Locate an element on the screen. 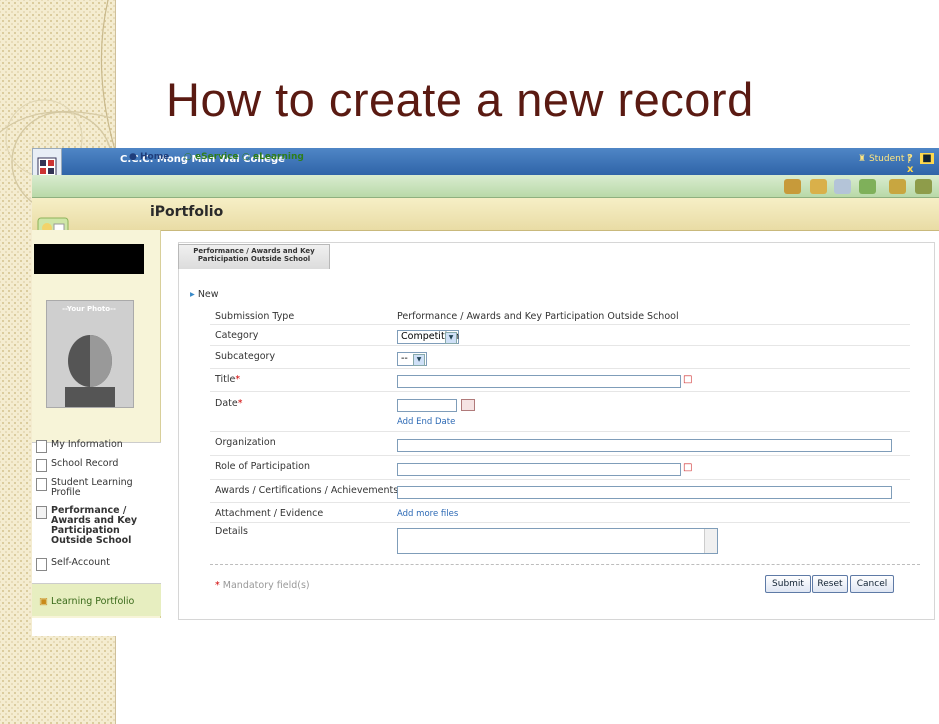 The image size is (939, 724). student-label: Student is located at coordinates (886, 159).